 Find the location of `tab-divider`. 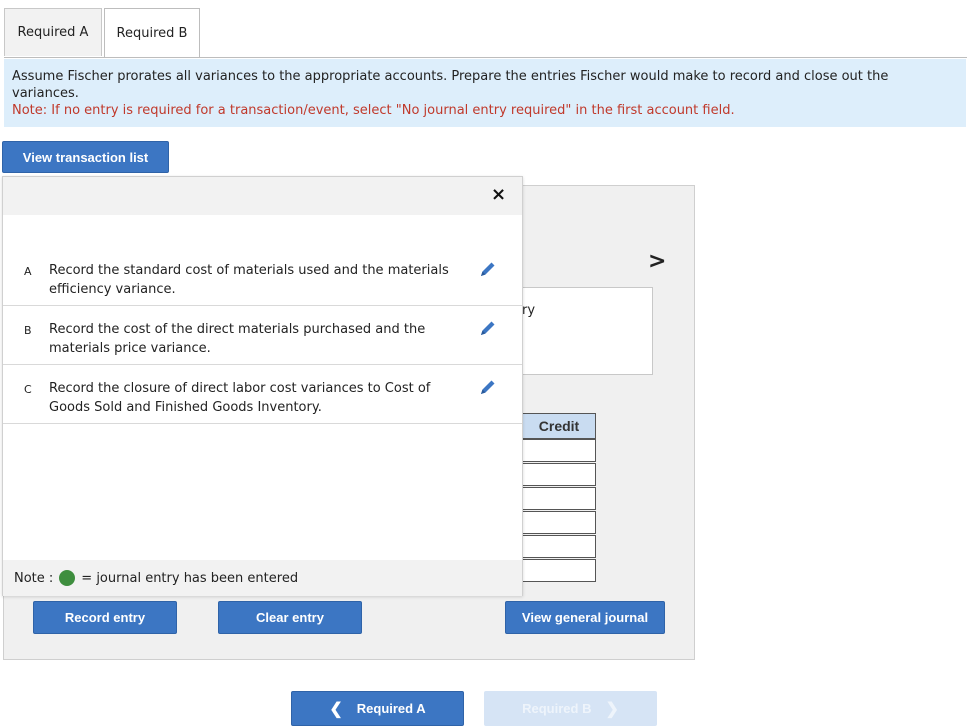

tab-divider is located at coordinates (485, 57).